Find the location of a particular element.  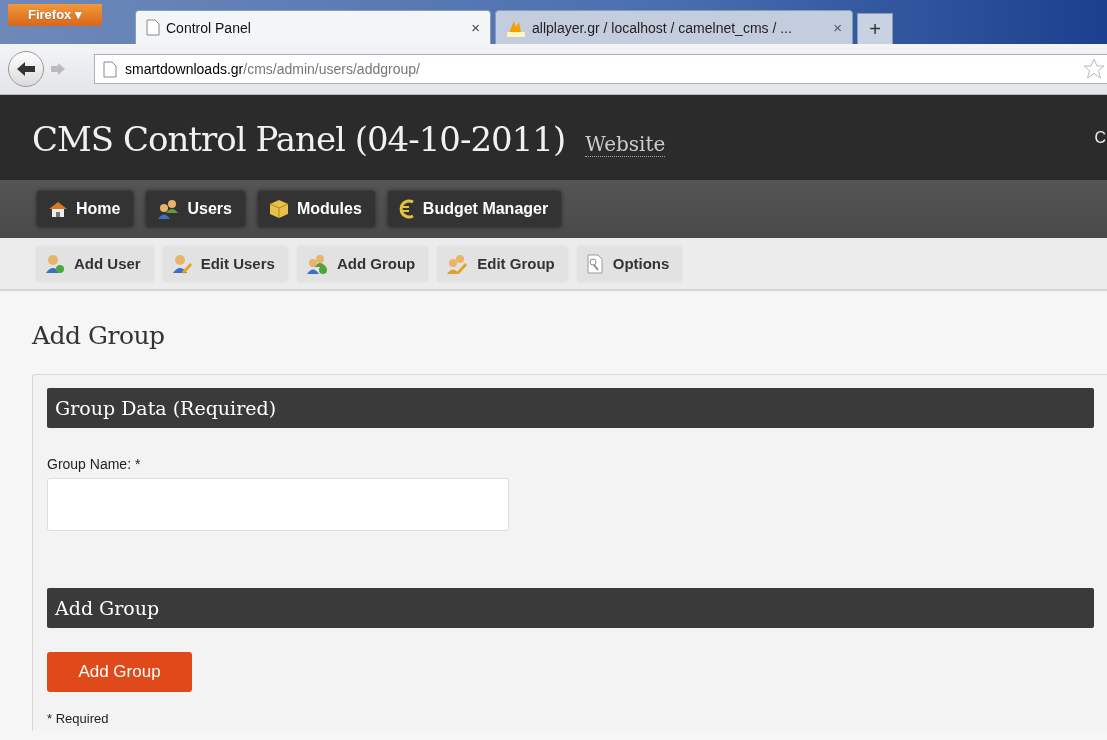

subnav-tab: Add User is located at coordinates (95, 263).